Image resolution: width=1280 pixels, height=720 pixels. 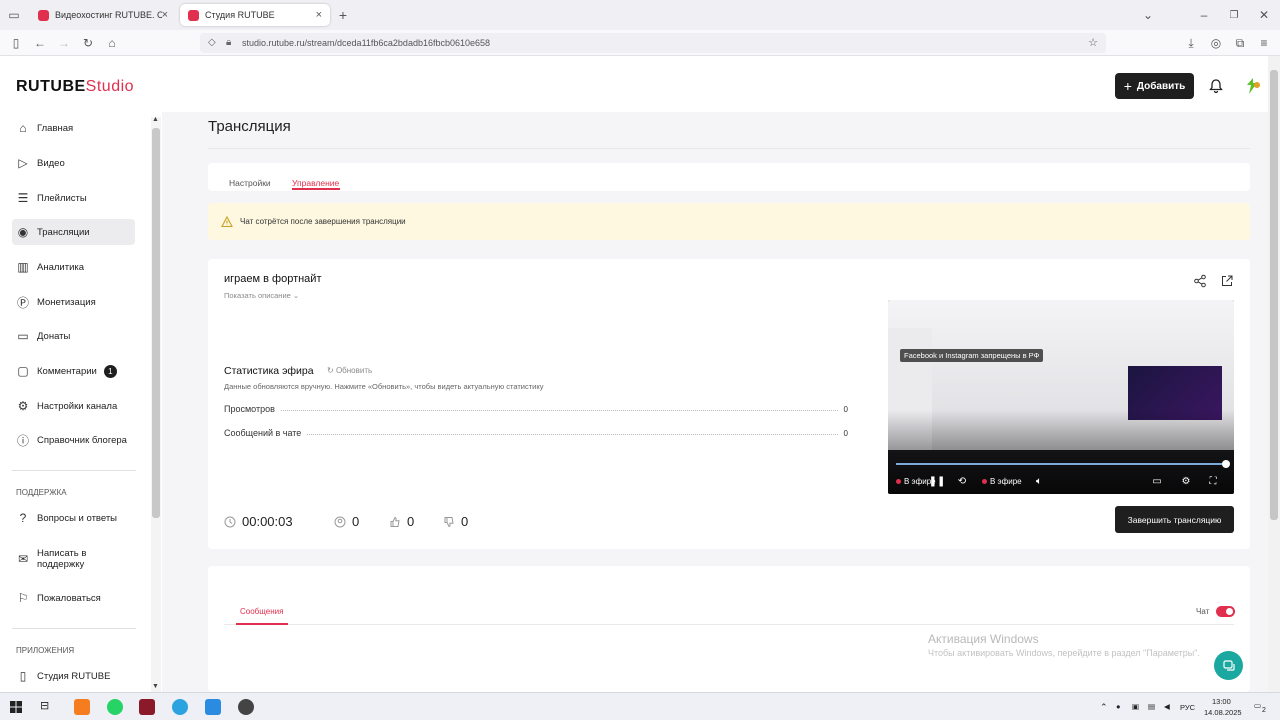 I want to click on sidebar-item-faq: ? Вопросы и ответы, so click(x=73, y=518).